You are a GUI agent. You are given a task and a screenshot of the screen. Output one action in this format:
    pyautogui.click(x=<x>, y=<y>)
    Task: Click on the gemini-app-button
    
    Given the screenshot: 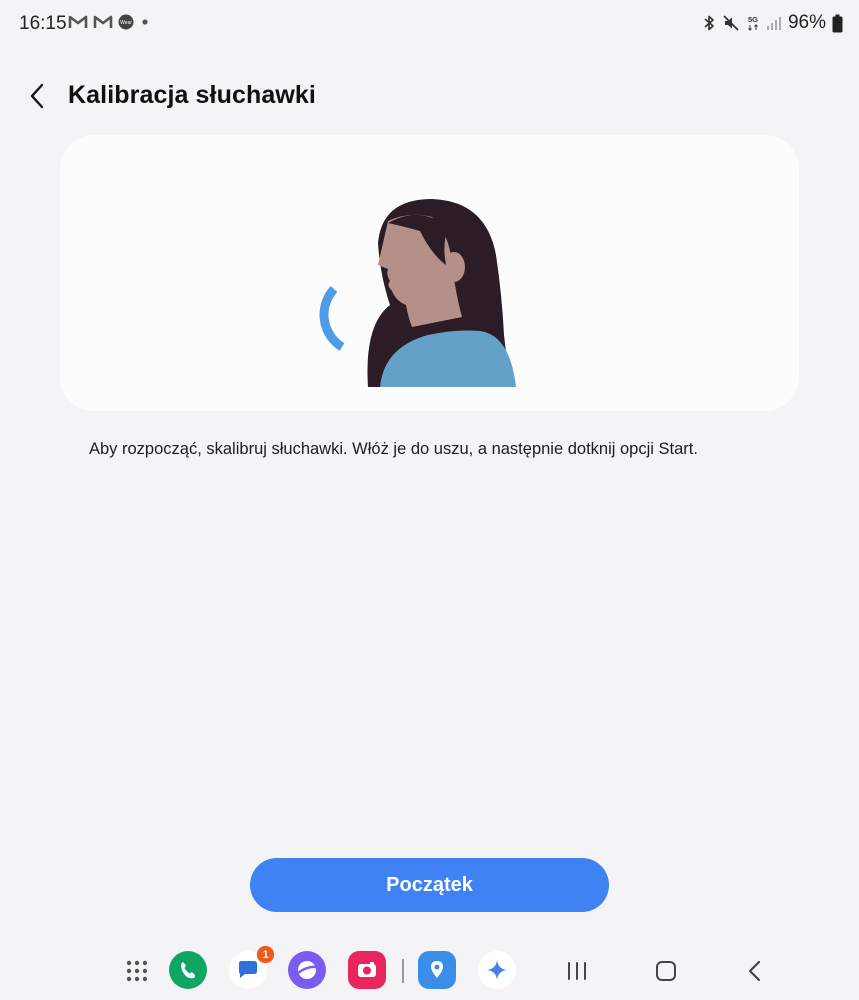 What is the action you would take?
    pyautogui.click(x=498, y=971)
    